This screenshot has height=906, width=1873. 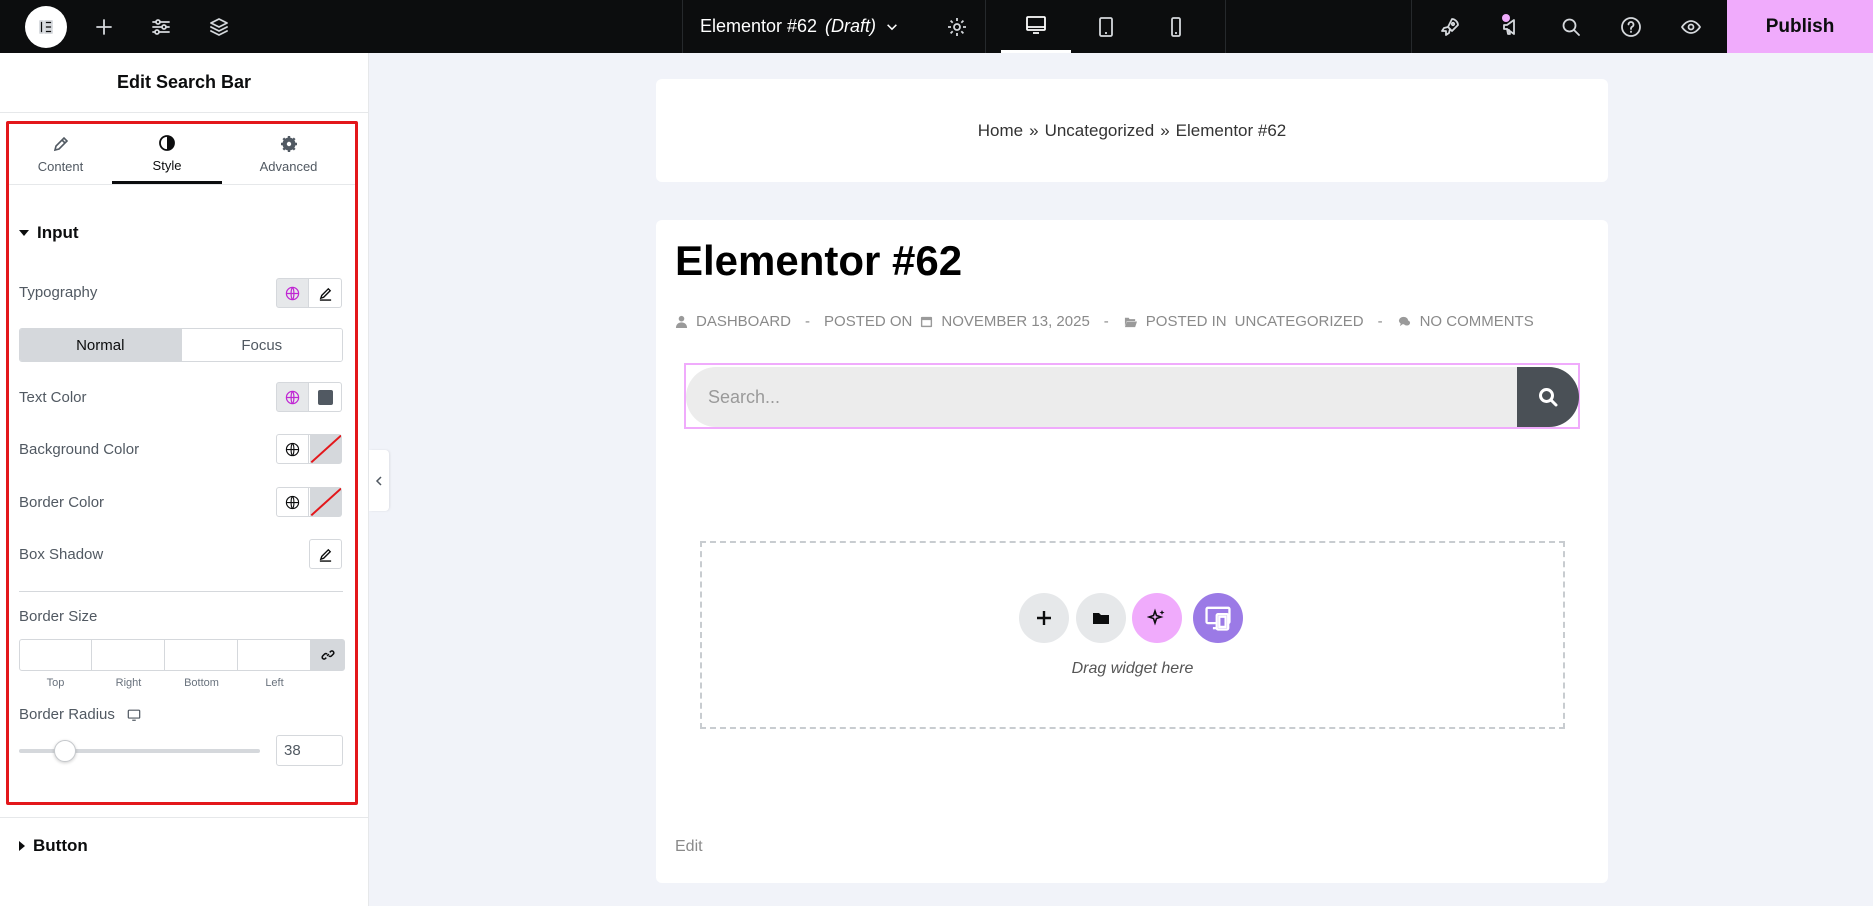 What do you see at coordinates (1800, 26) in the screenshot?
I see `publish-button: Publish` at bounding box center [1800, 26].